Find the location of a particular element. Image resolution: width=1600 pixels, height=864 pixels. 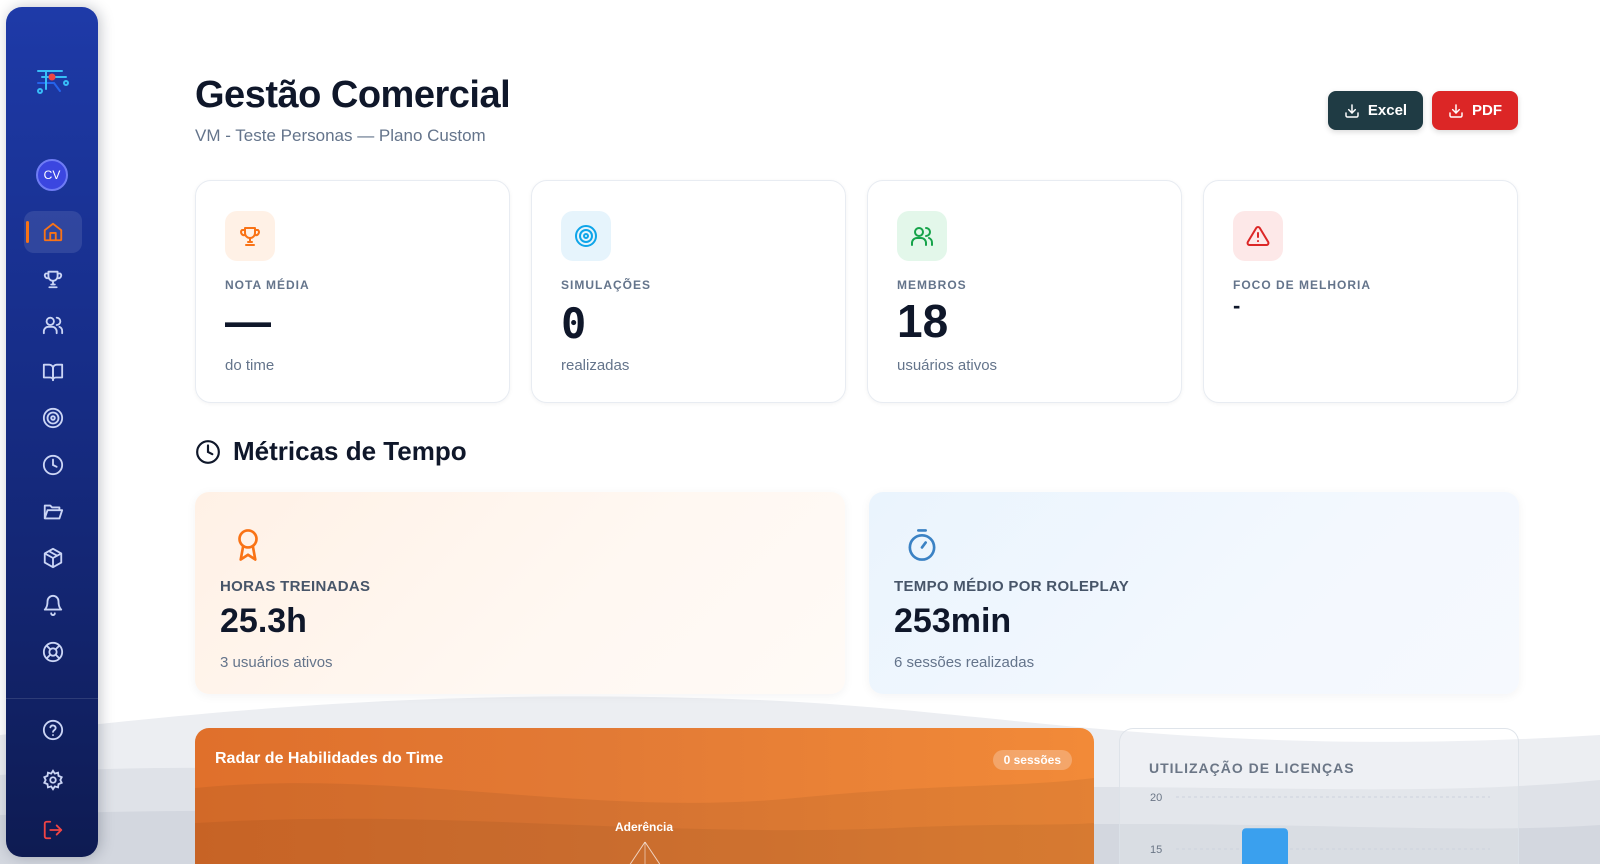

export-pdf-button: PDF is located at coordinates (1475, 110).